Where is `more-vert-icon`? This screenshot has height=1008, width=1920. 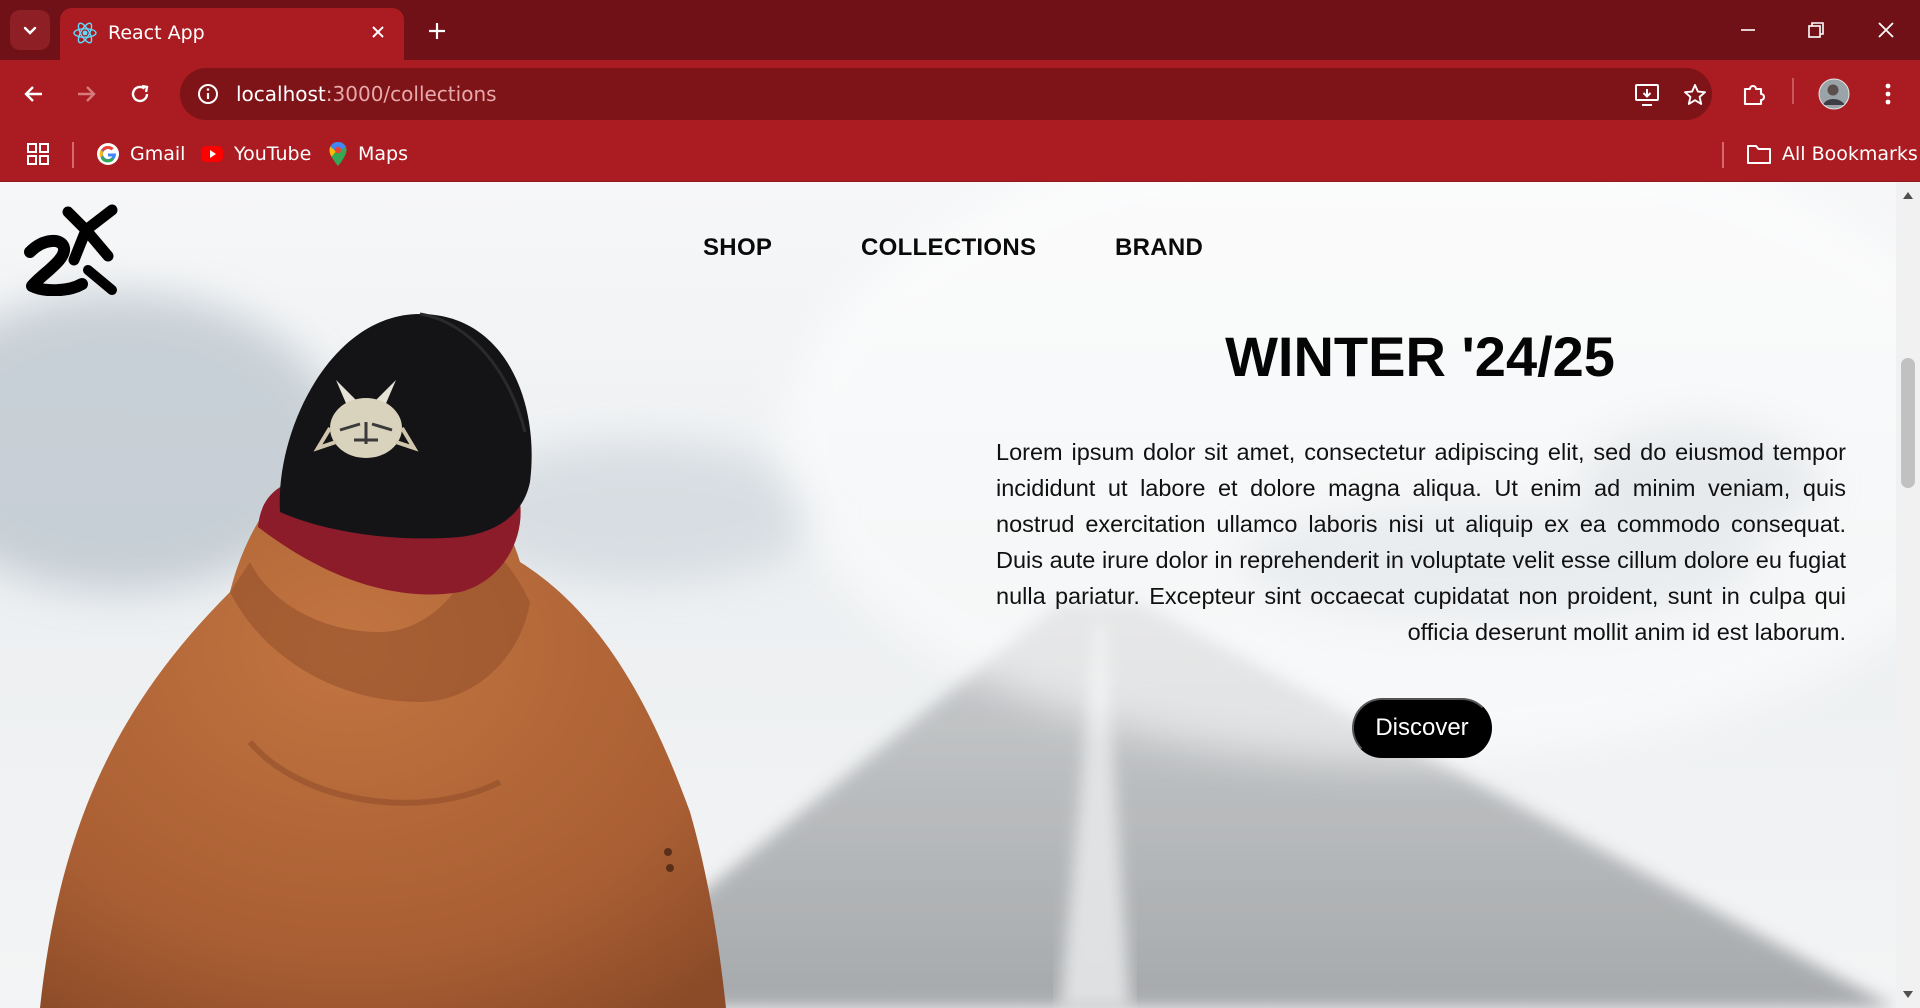
more-vert-icon is located at coordinates (1888, 94).